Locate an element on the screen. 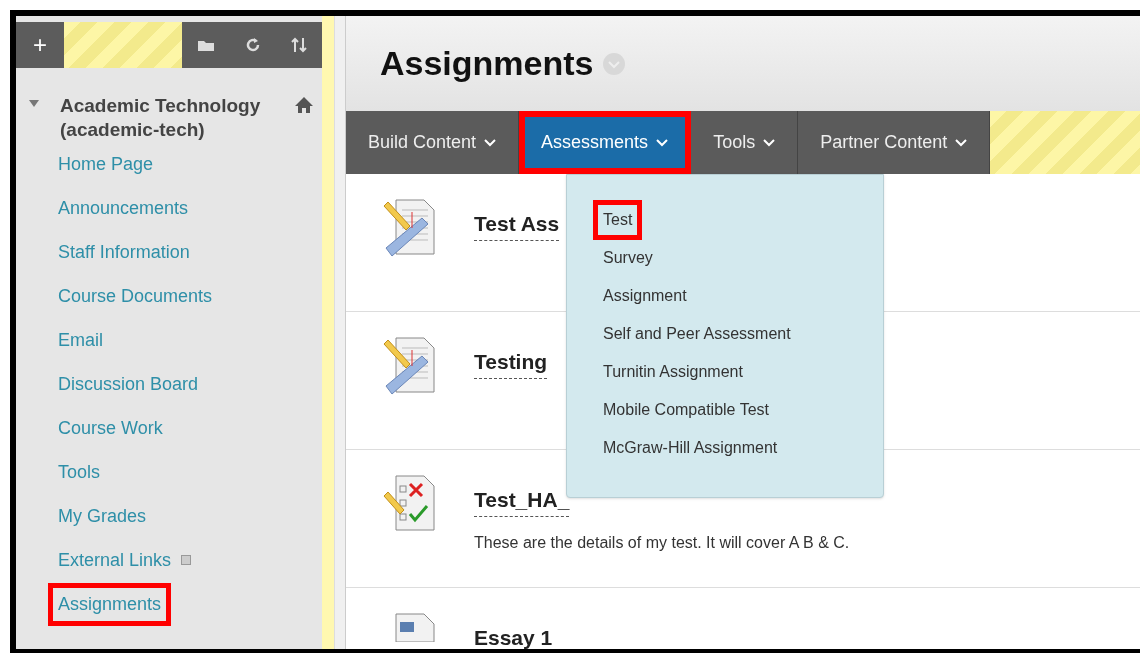 This screenshot has width=1140, height=656. item-title: Testing is located at coordinates (511, 362).